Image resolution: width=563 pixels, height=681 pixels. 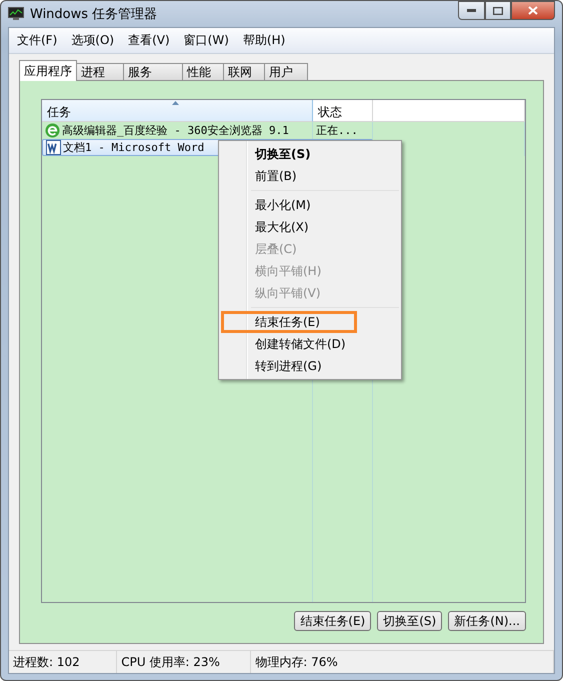 I want to click on menu-item: 窗口(W), so click(x=206, y=40).